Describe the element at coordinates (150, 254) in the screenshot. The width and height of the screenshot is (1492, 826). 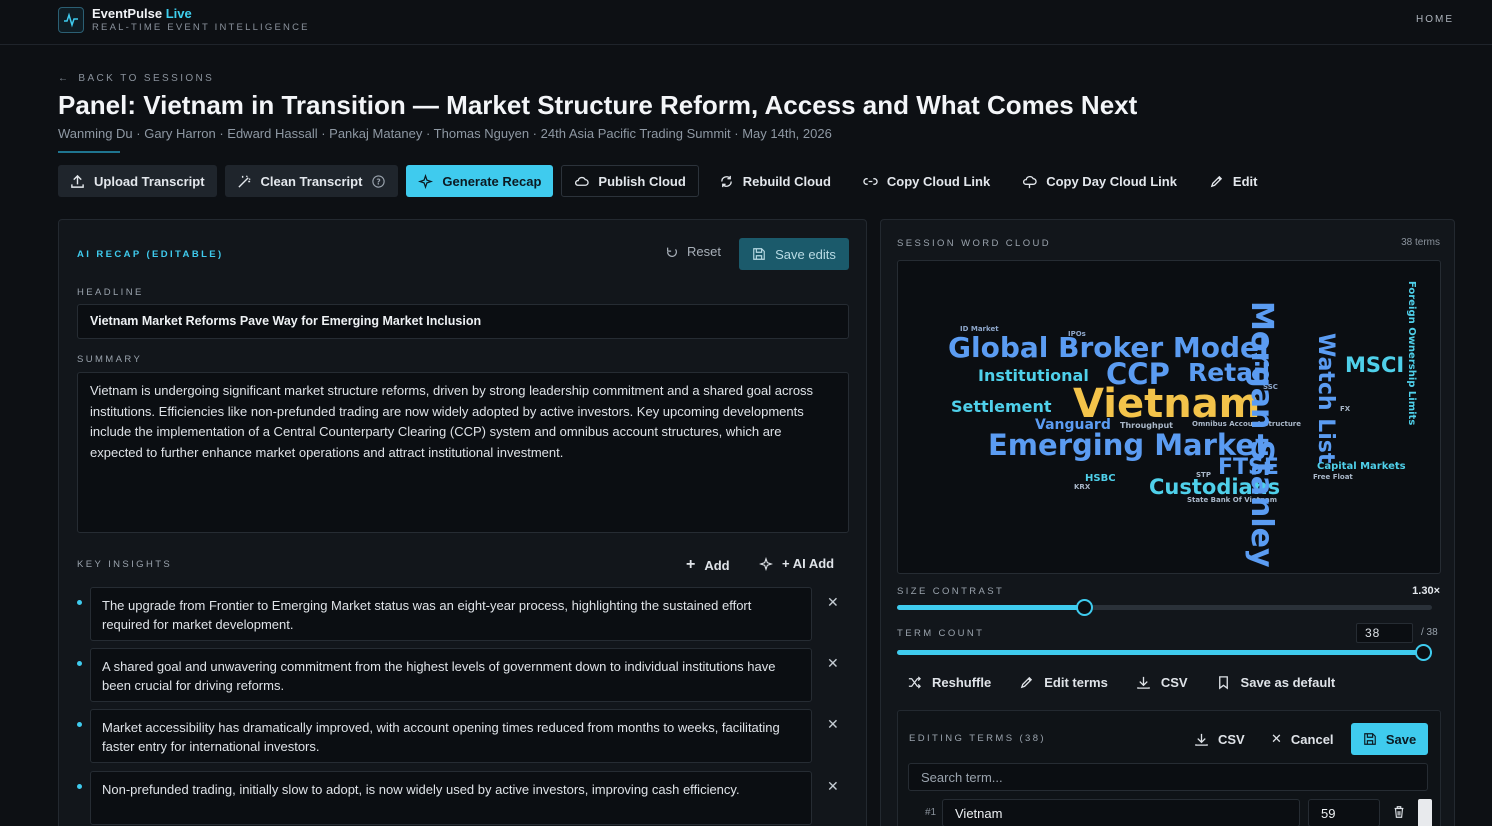
I see `ai-recap-label: AI RECAP (EDITABLE)` at that location.